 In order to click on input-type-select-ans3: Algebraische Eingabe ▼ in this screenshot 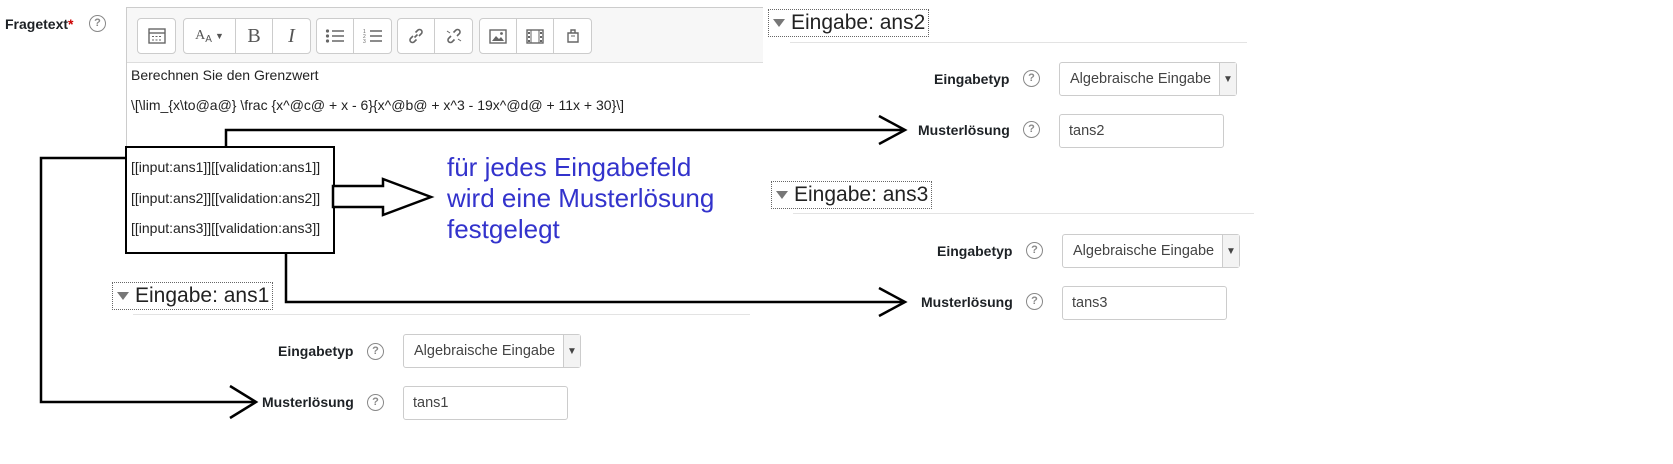, I will do `click(1151, 251)`.